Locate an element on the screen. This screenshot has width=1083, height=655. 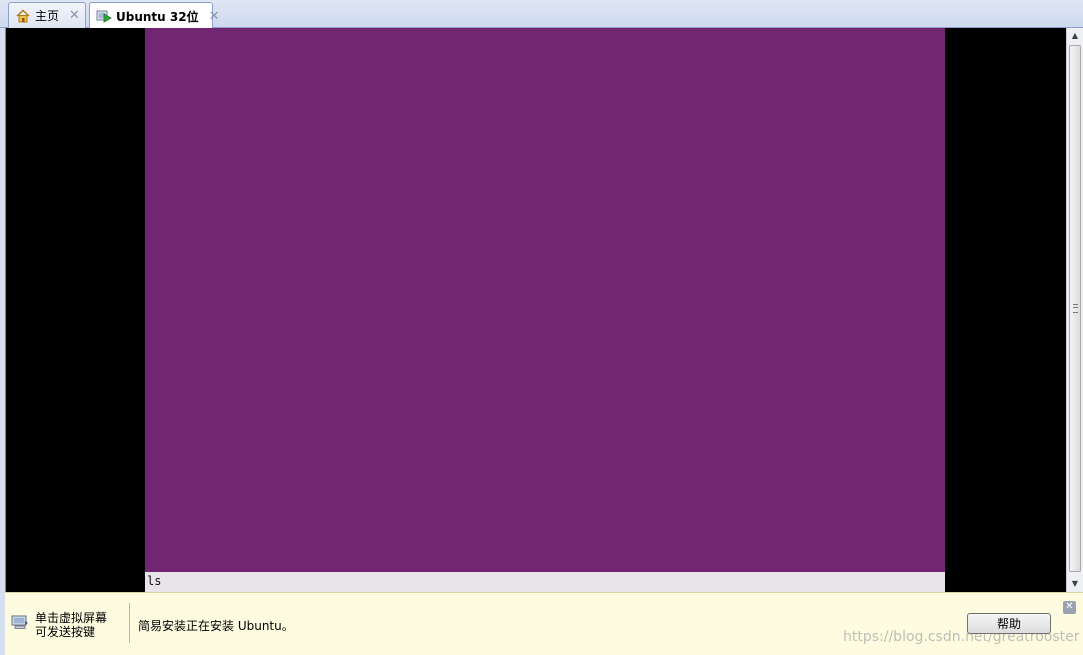
tab-ubuntu-vm: Ubuntu 32位 ✕ is located at coordinates (154, 15).